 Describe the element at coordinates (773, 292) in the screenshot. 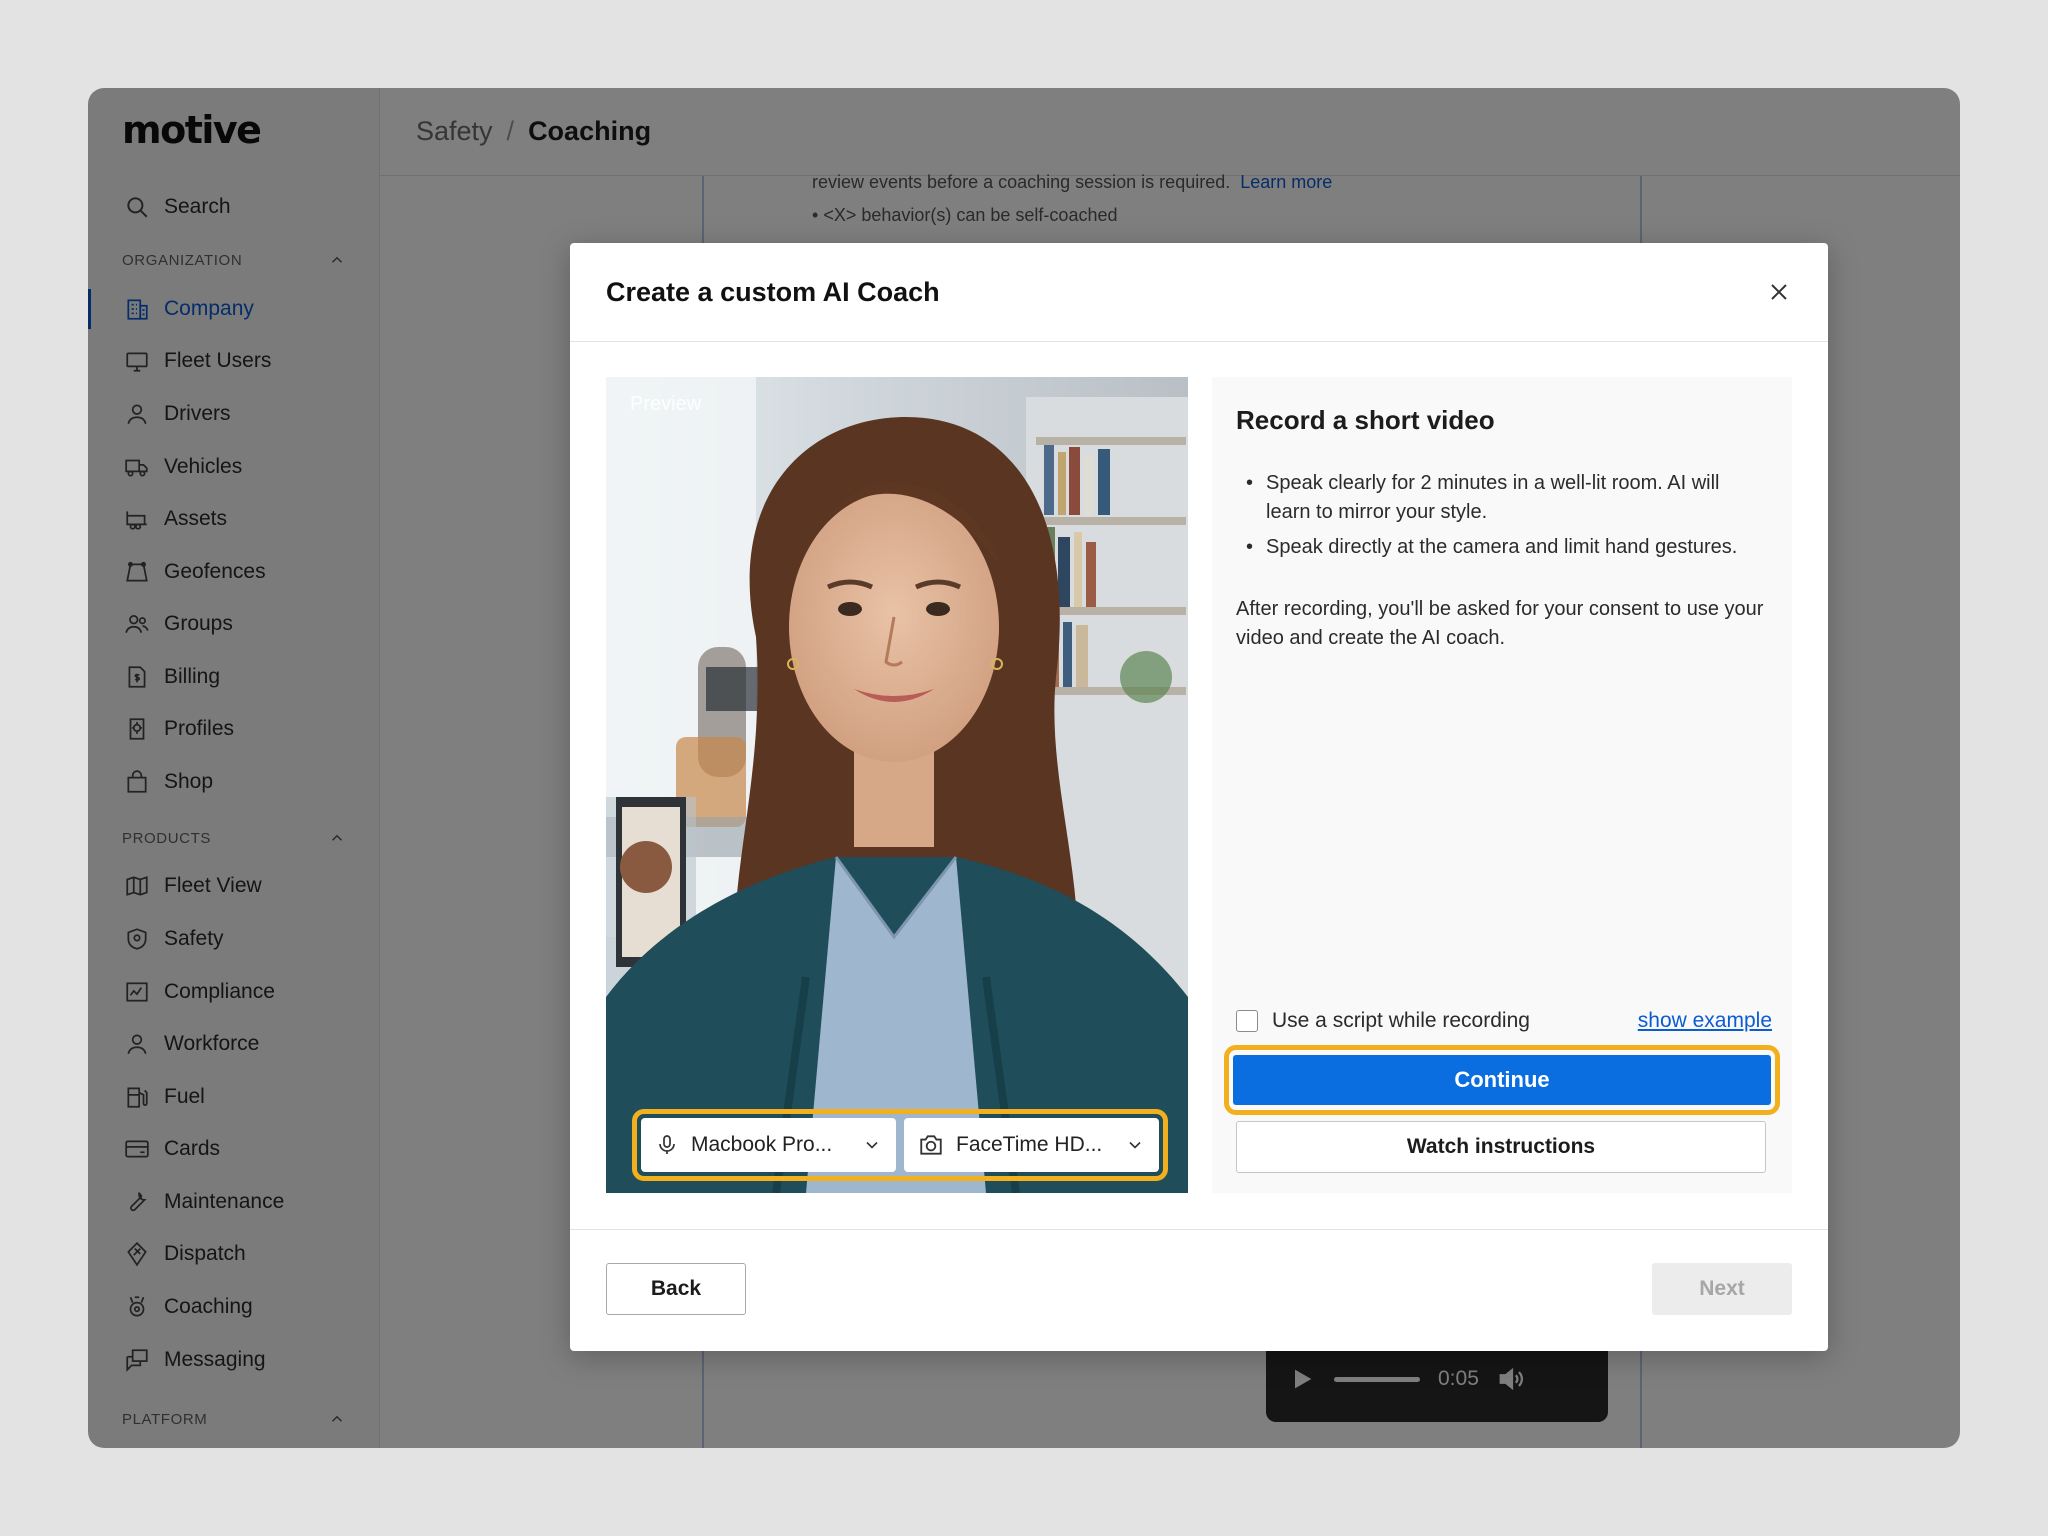

I see `dialog-title: Create a custom AI Coach` at that location.